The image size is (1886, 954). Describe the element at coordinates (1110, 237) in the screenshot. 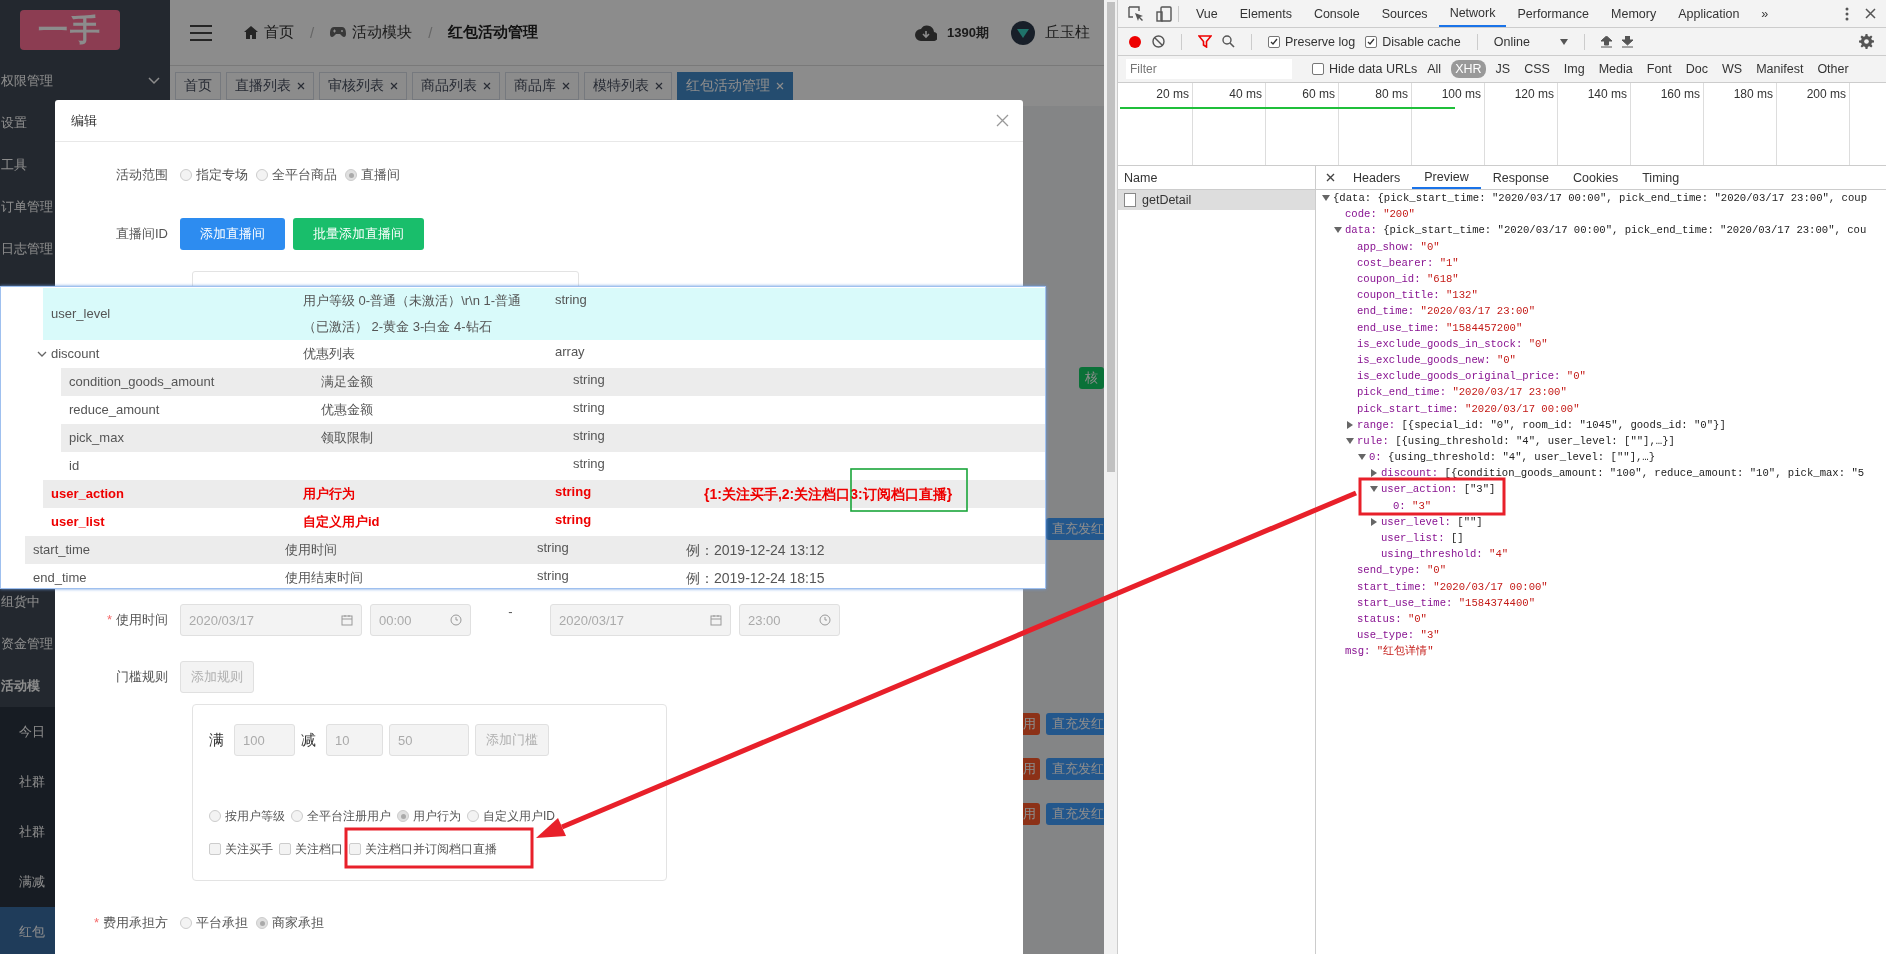

I see `scrollbar-thumb` at that location.